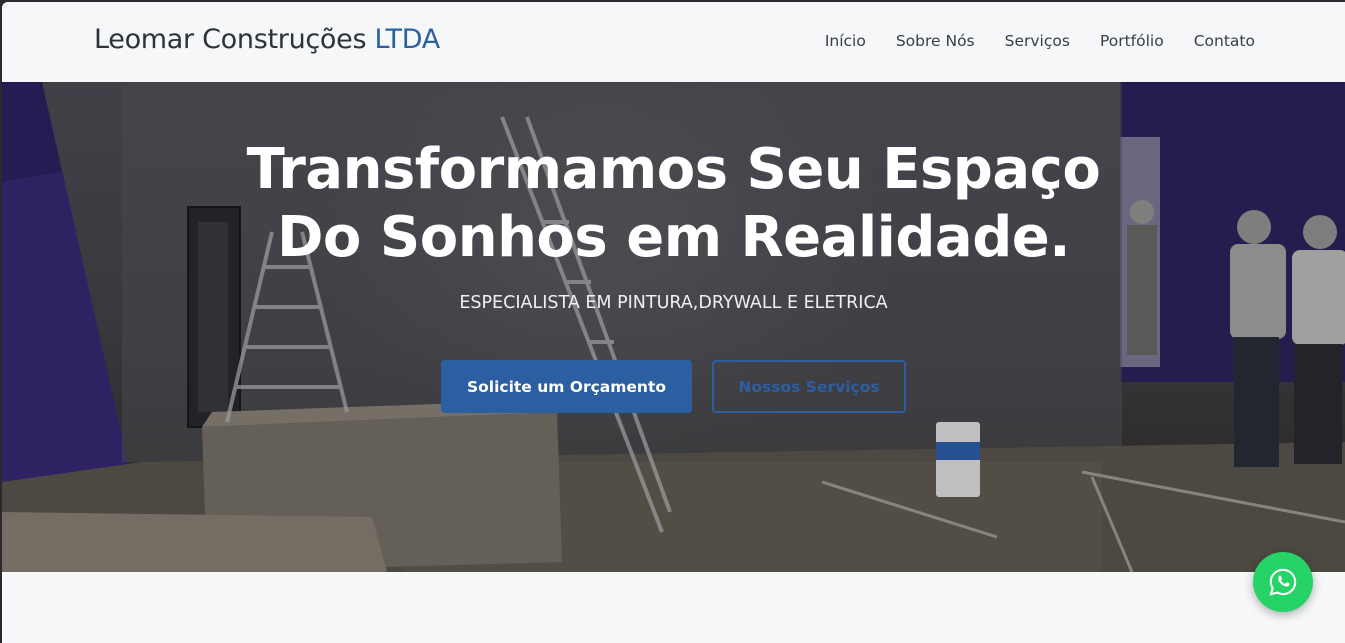 This screenshot has width=1345, height=643. Describe the element at coordinates (673, 237) in the screenshot. I see `hero-title-line2: Do Sonhos em Realidade.` at that location.